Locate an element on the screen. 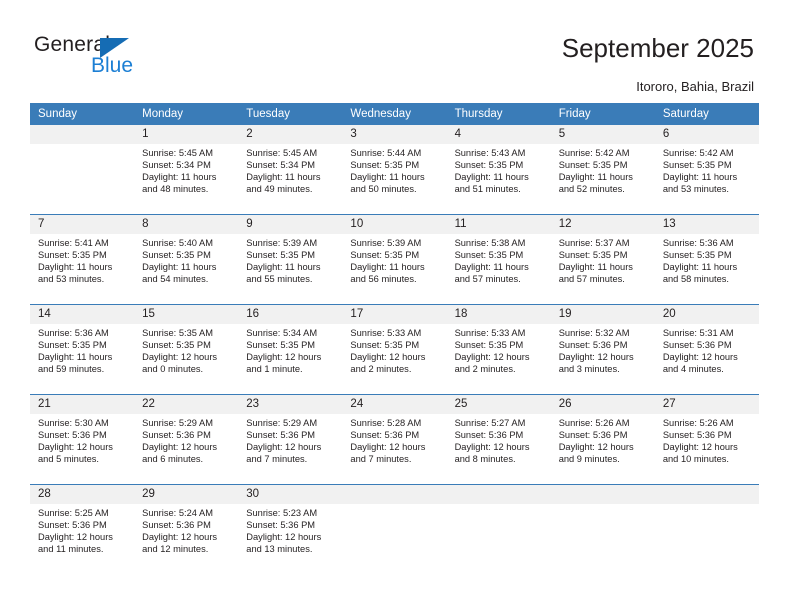 Image resolution: width=792 pixels, height=612 pixels. daylight-text-line2: and 6 minutes. is located at coordinates (173, 458).